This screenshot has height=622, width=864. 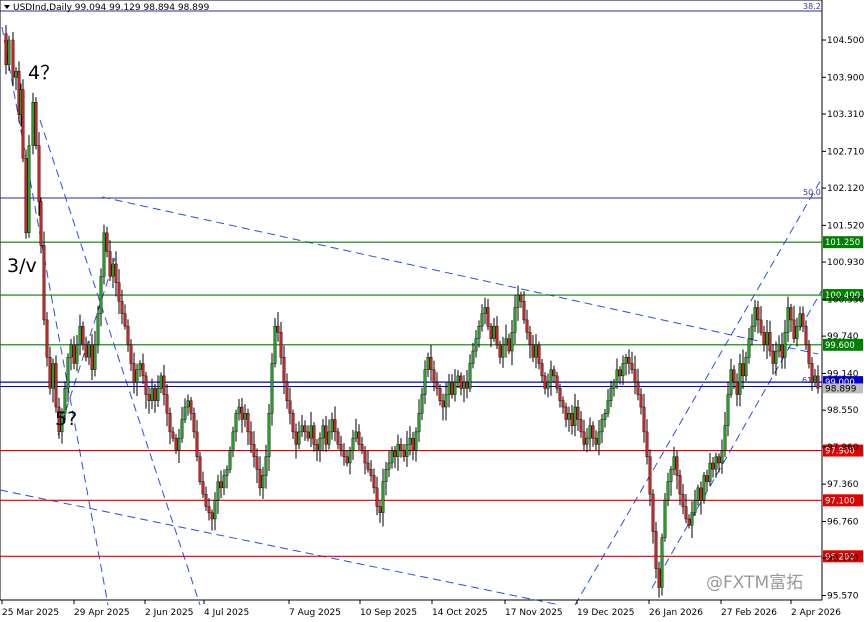 I want to click on x-tick-label: 4 Jul 2025, so click(x=226, y=613).